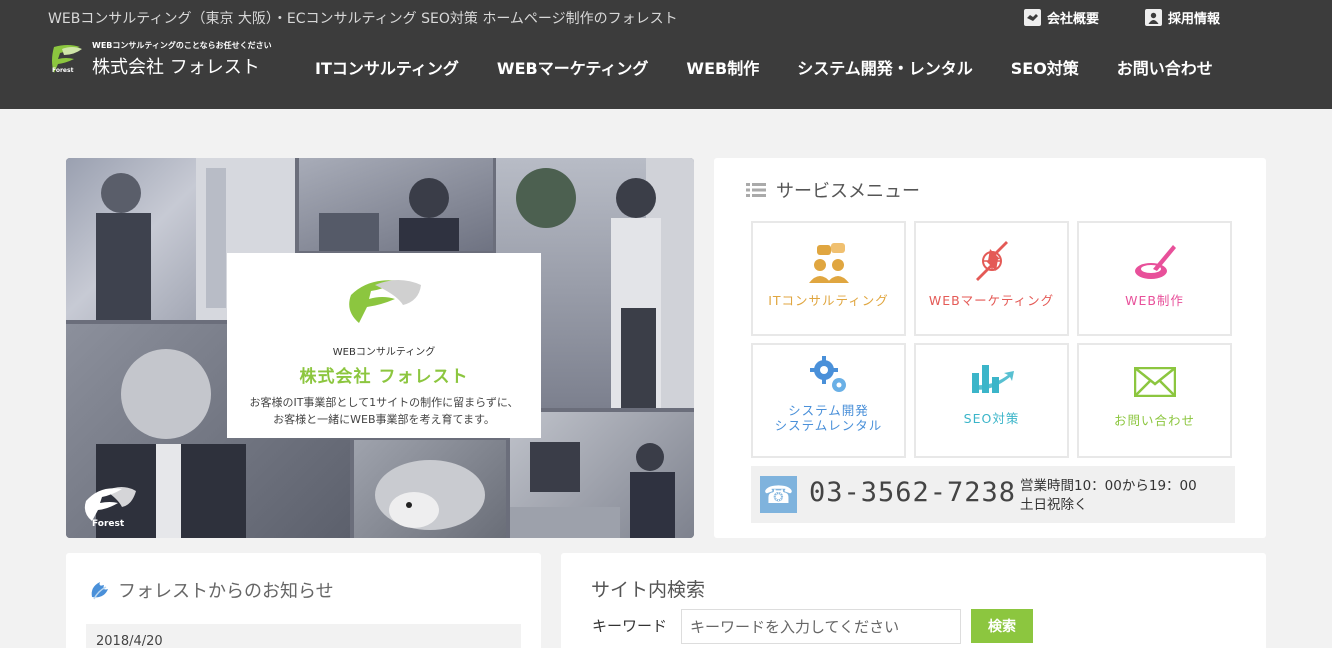 This screenshot has width=1332, height=648. Describe the element at coordinates (1072, 19) in the screenshot. I see `company-profile-label: 会社概要` at that location.